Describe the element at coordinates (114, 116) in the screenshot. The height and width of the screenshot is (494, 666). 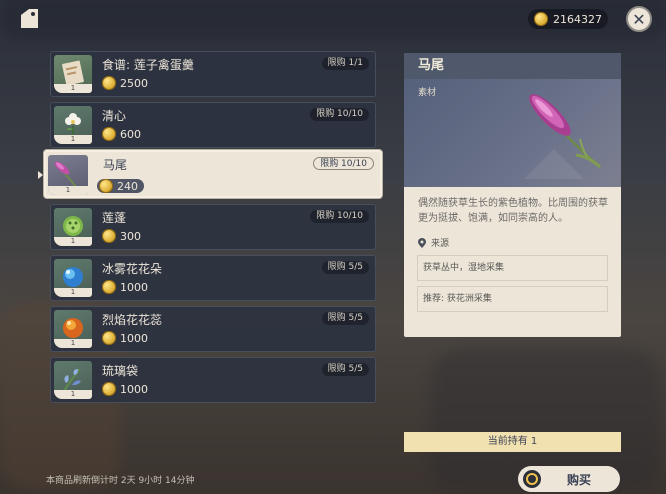
I see `item-name: 清心` at that location.